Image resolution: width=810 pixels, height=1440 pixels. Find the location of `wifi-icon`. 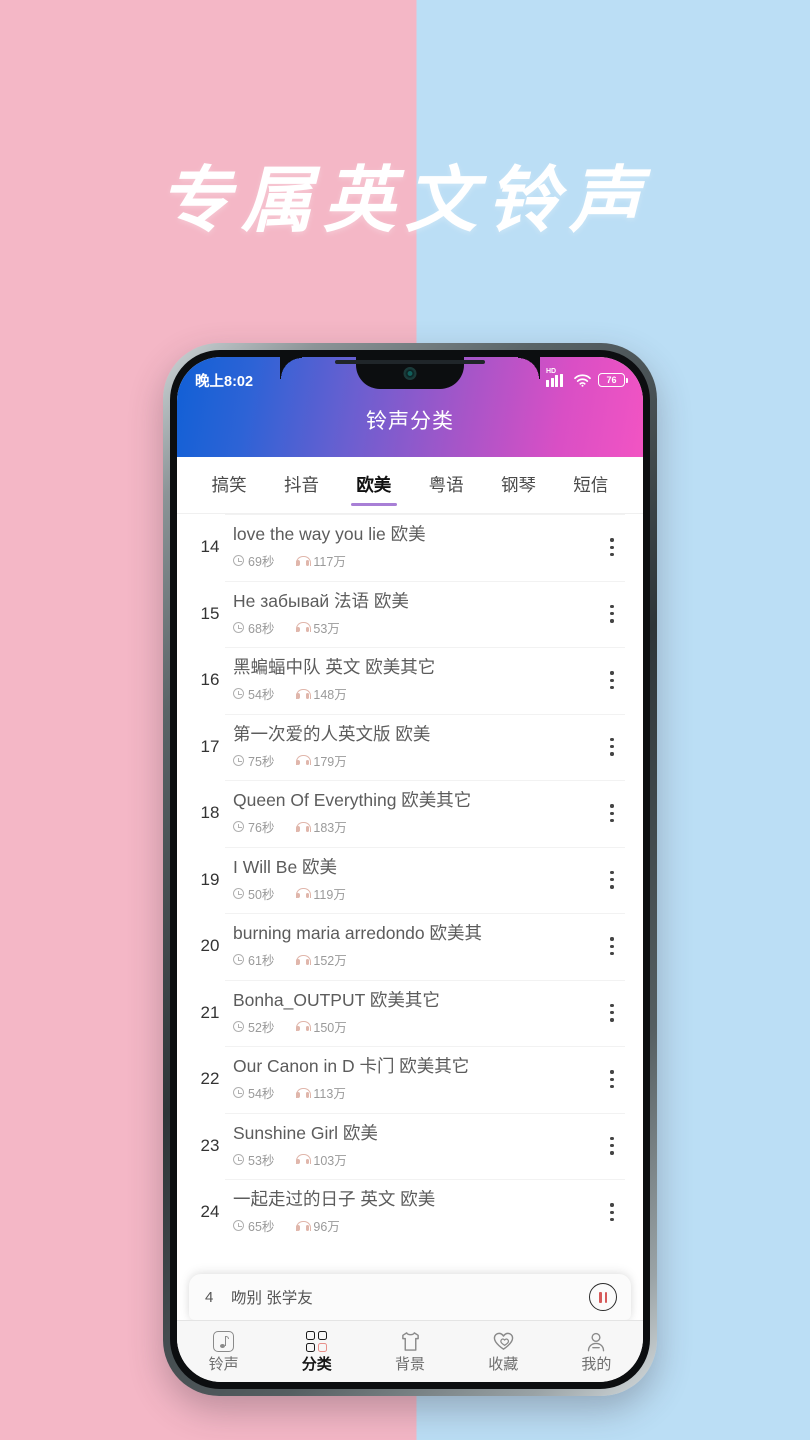

wifi-icon is located at coordinates (582, 380).